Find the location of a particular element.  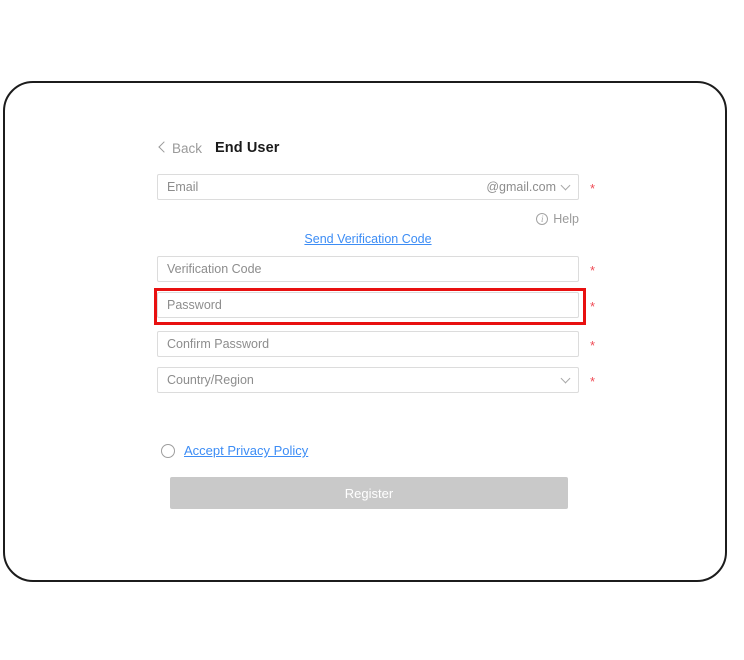

field-row-password: Password * is located at coordinates (380, 306).